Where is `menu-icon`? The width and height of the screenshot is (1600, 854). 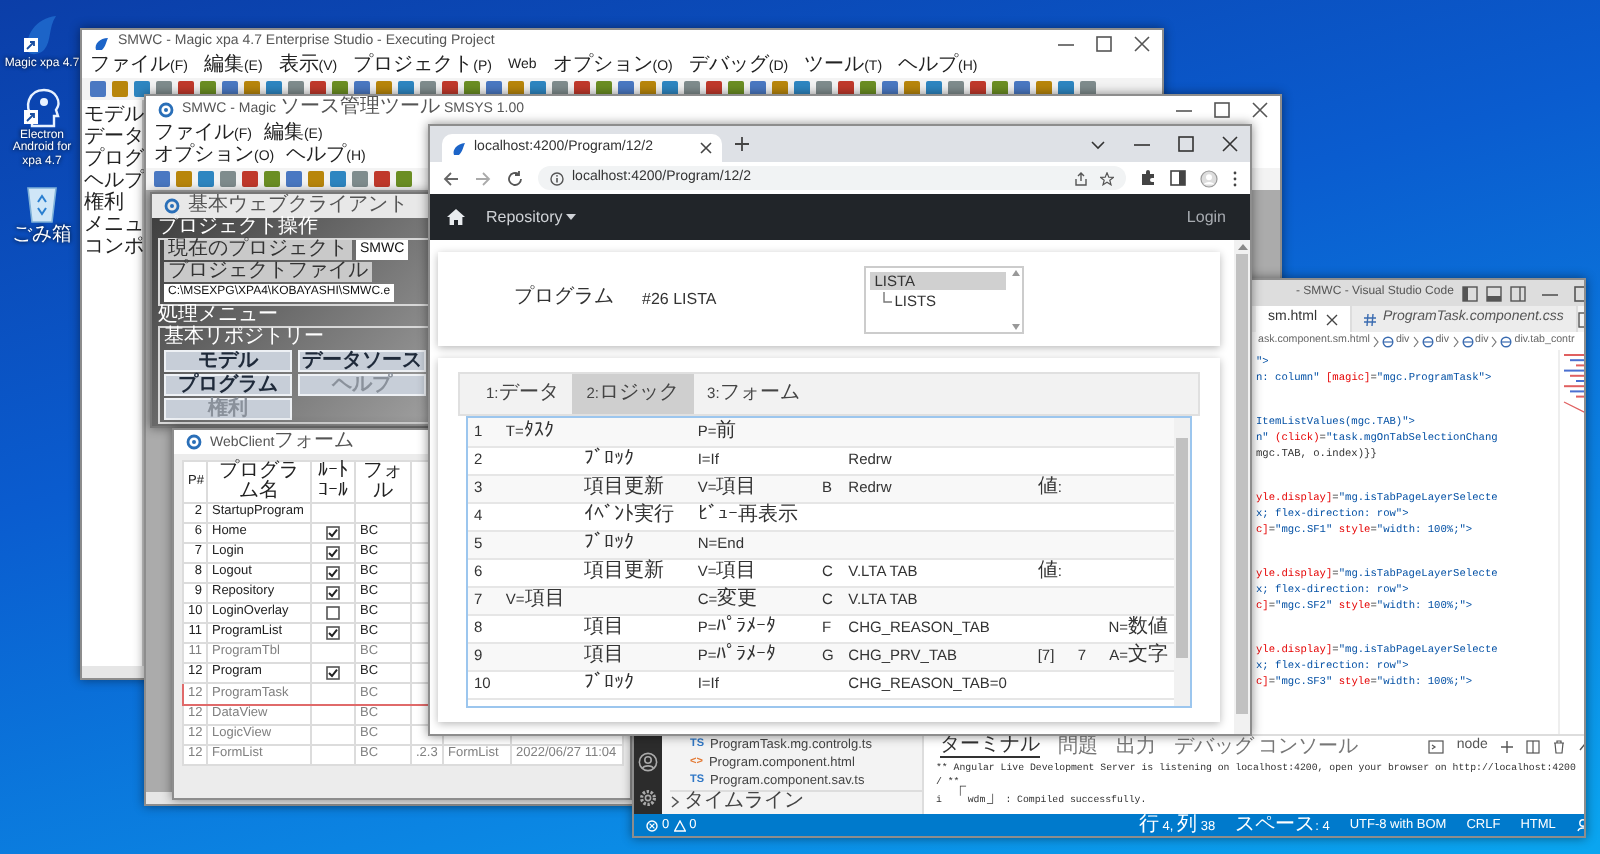
menu-icon is located at coordinates (1235, 178).